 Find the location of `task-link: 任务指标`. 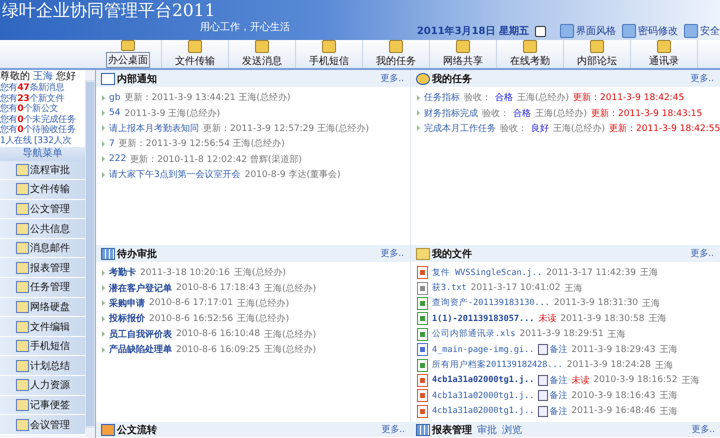

task-link: 任务指标 is located at coordinates (442, 97).